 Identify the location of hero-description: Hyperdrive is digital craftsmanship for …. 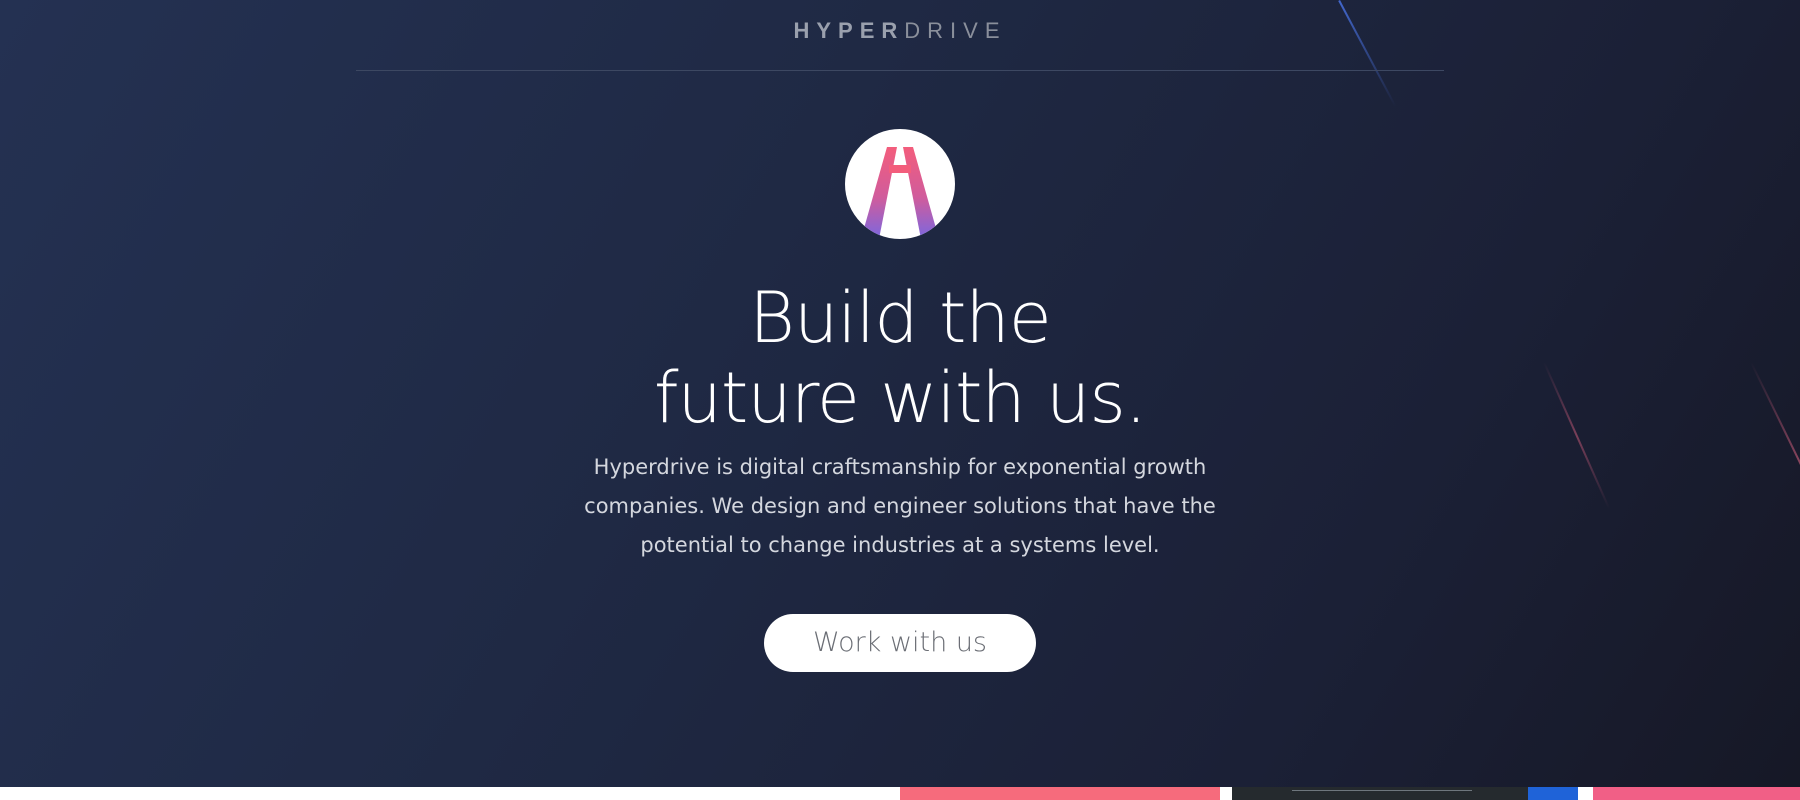
(900, 506).